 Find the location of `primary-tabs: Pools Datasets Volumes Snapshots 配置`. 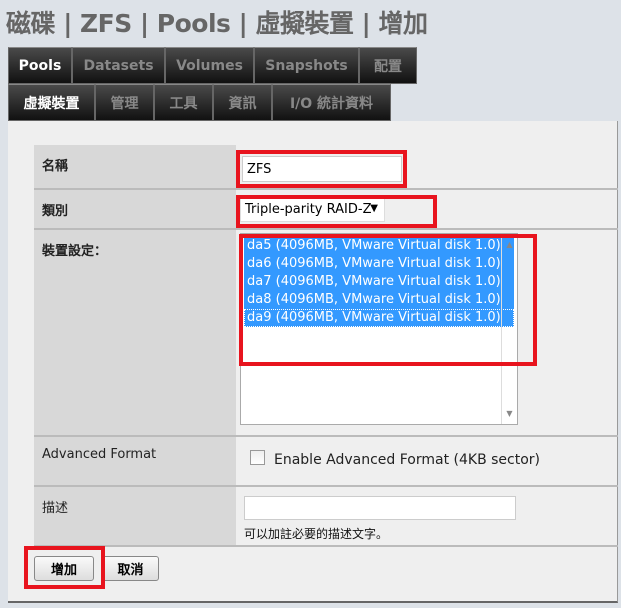

primary-tabs: Pools Datasets Volumes Snapshots 配置 is located at coordinates (212, 65).